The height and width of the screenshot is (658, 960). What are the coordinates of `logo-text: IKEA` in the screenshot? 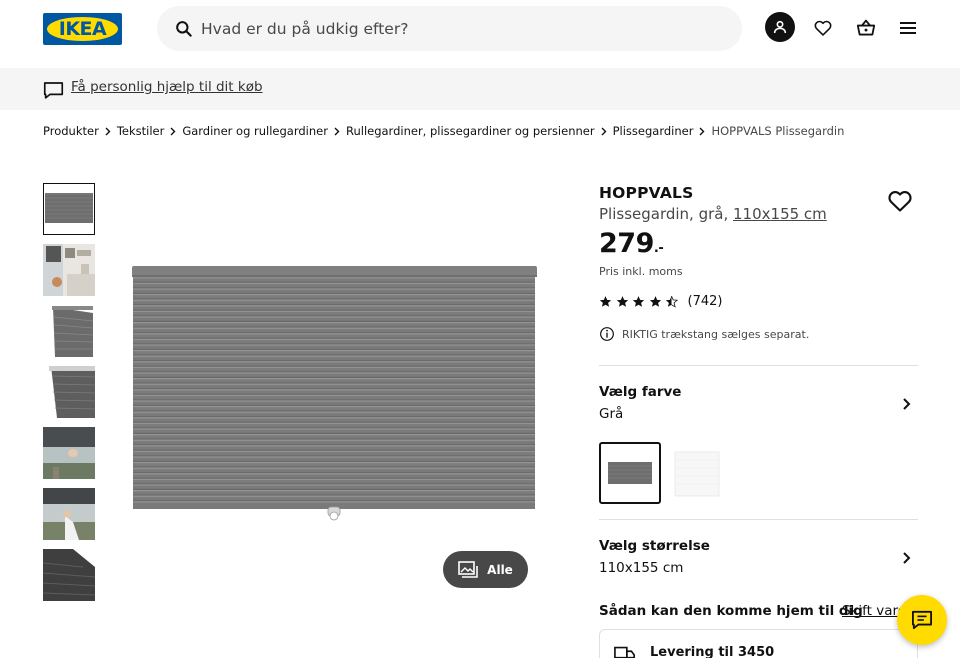 It's located at (82, 29).